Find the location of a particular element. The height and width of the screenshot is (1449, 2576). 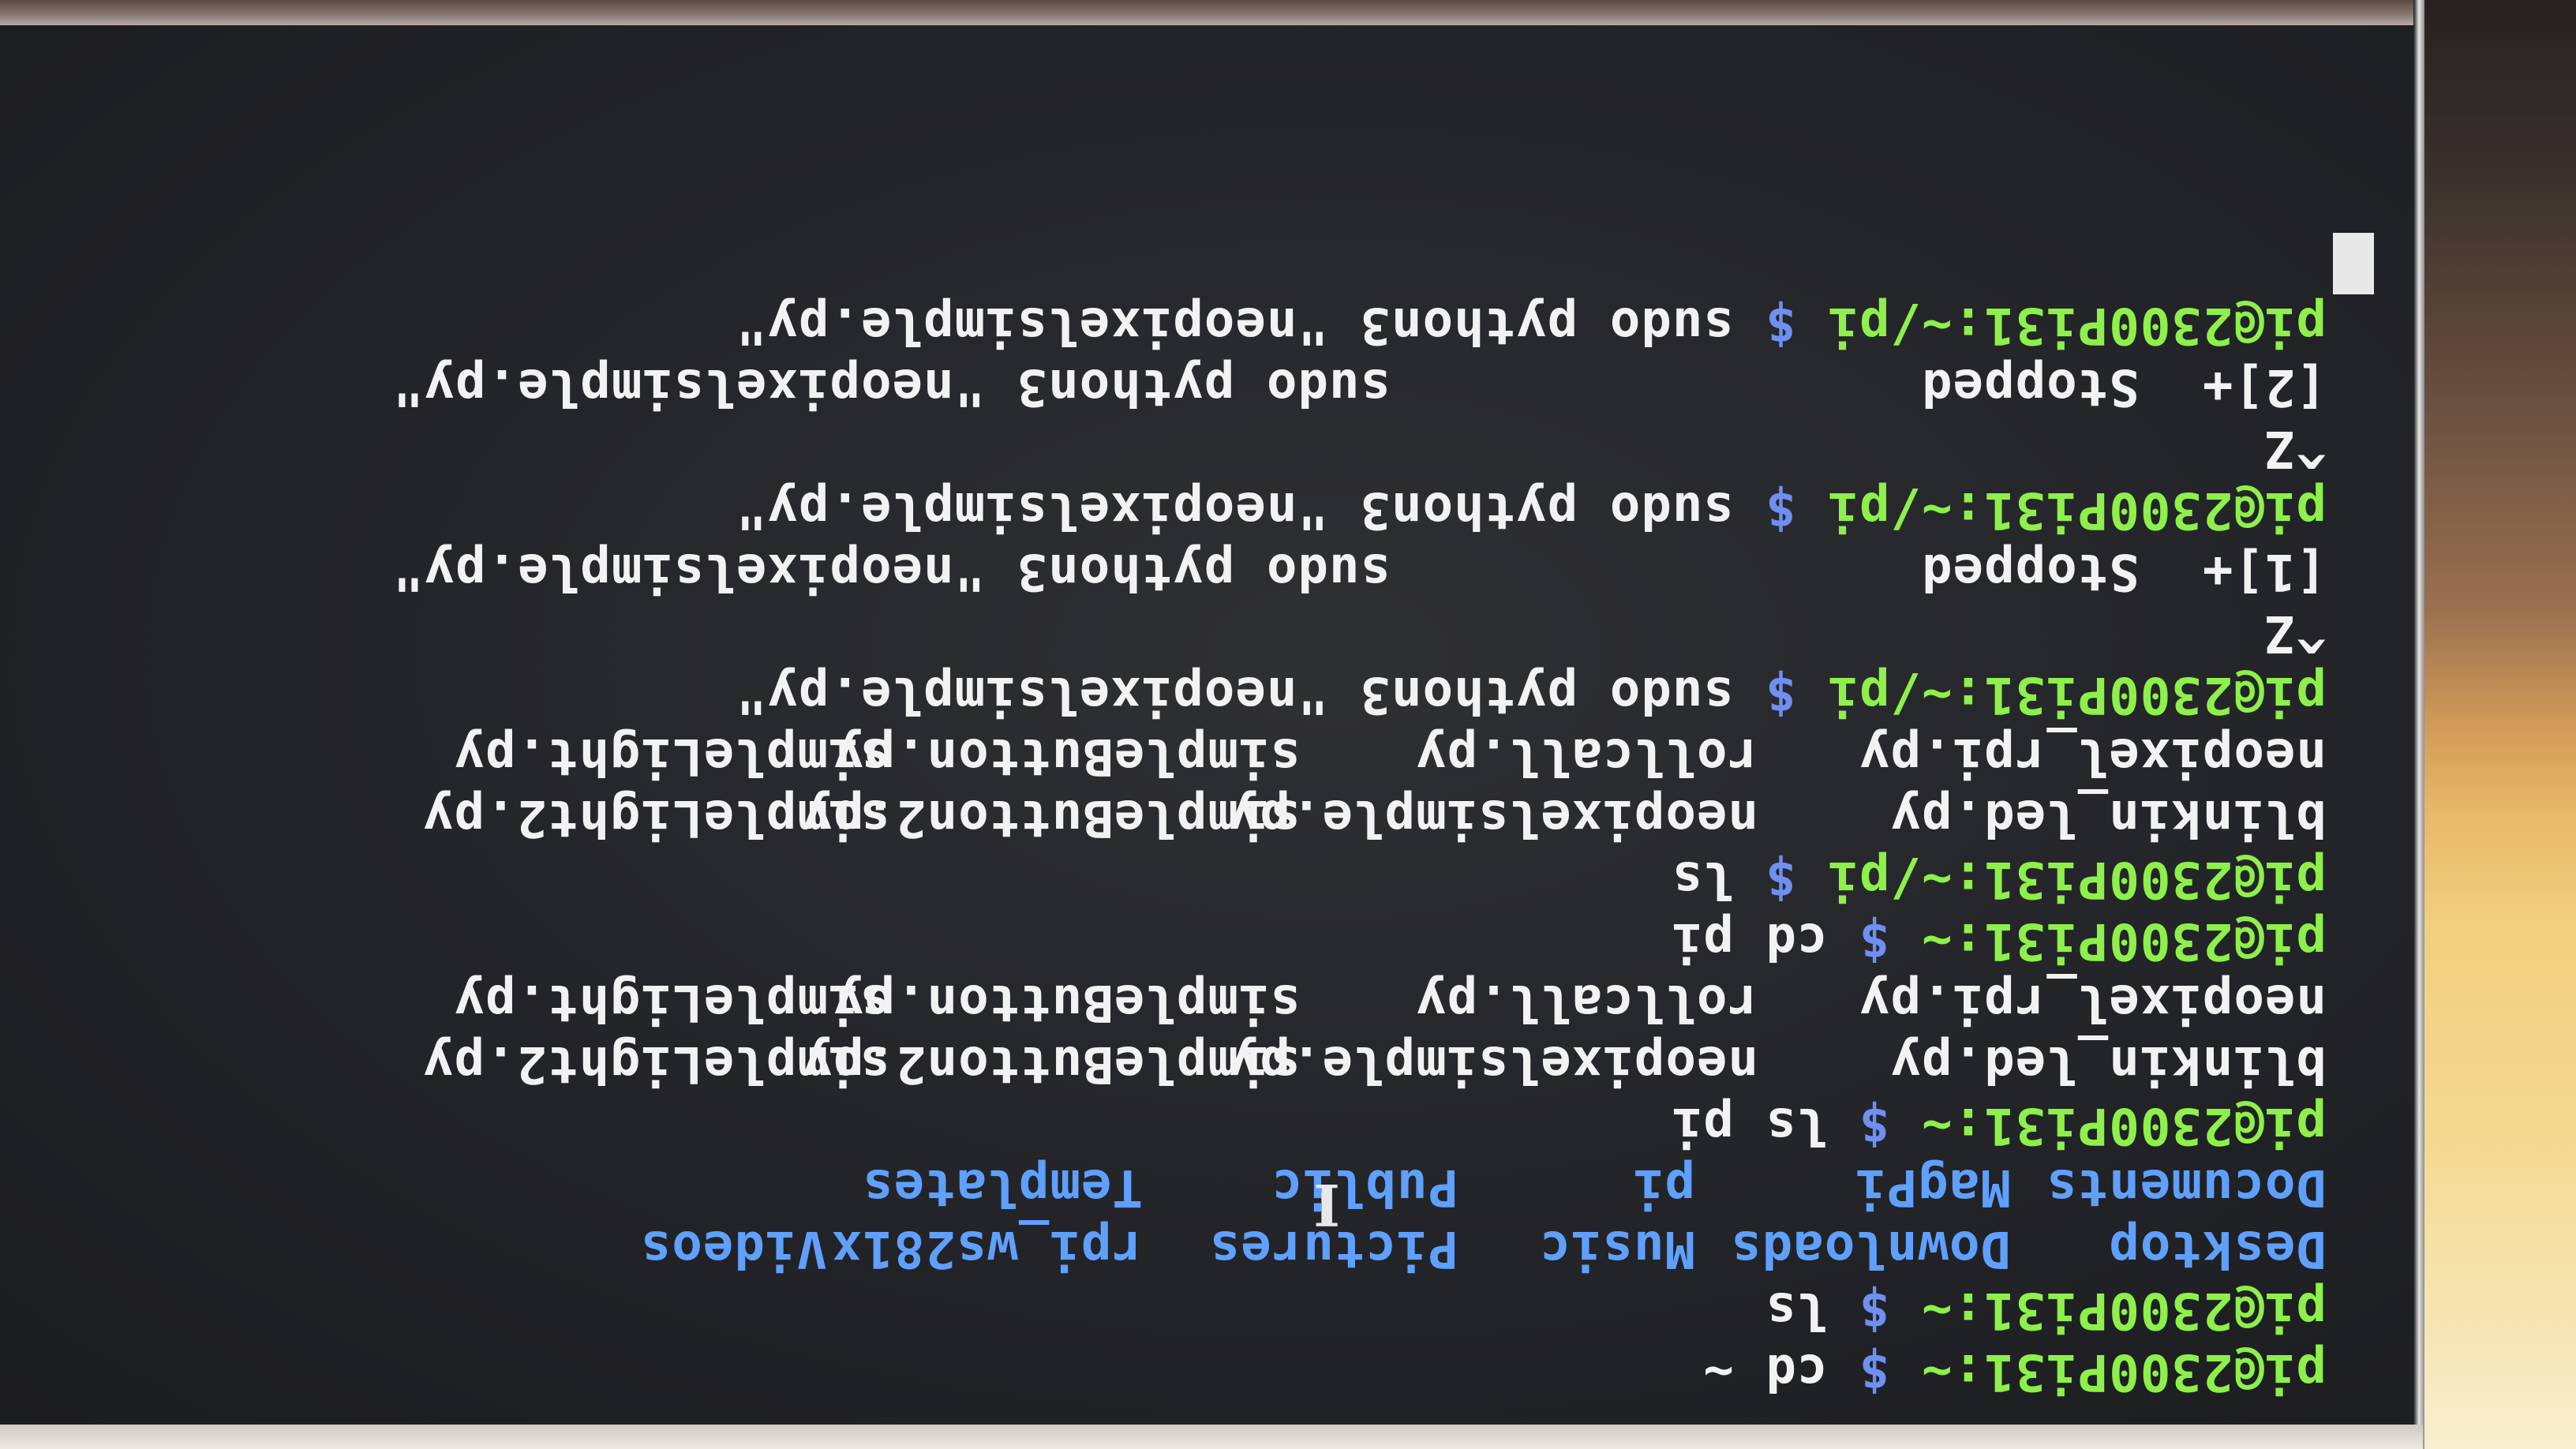

mouse-ibeam-cursor: I is located at coordinates (1326, 1204).